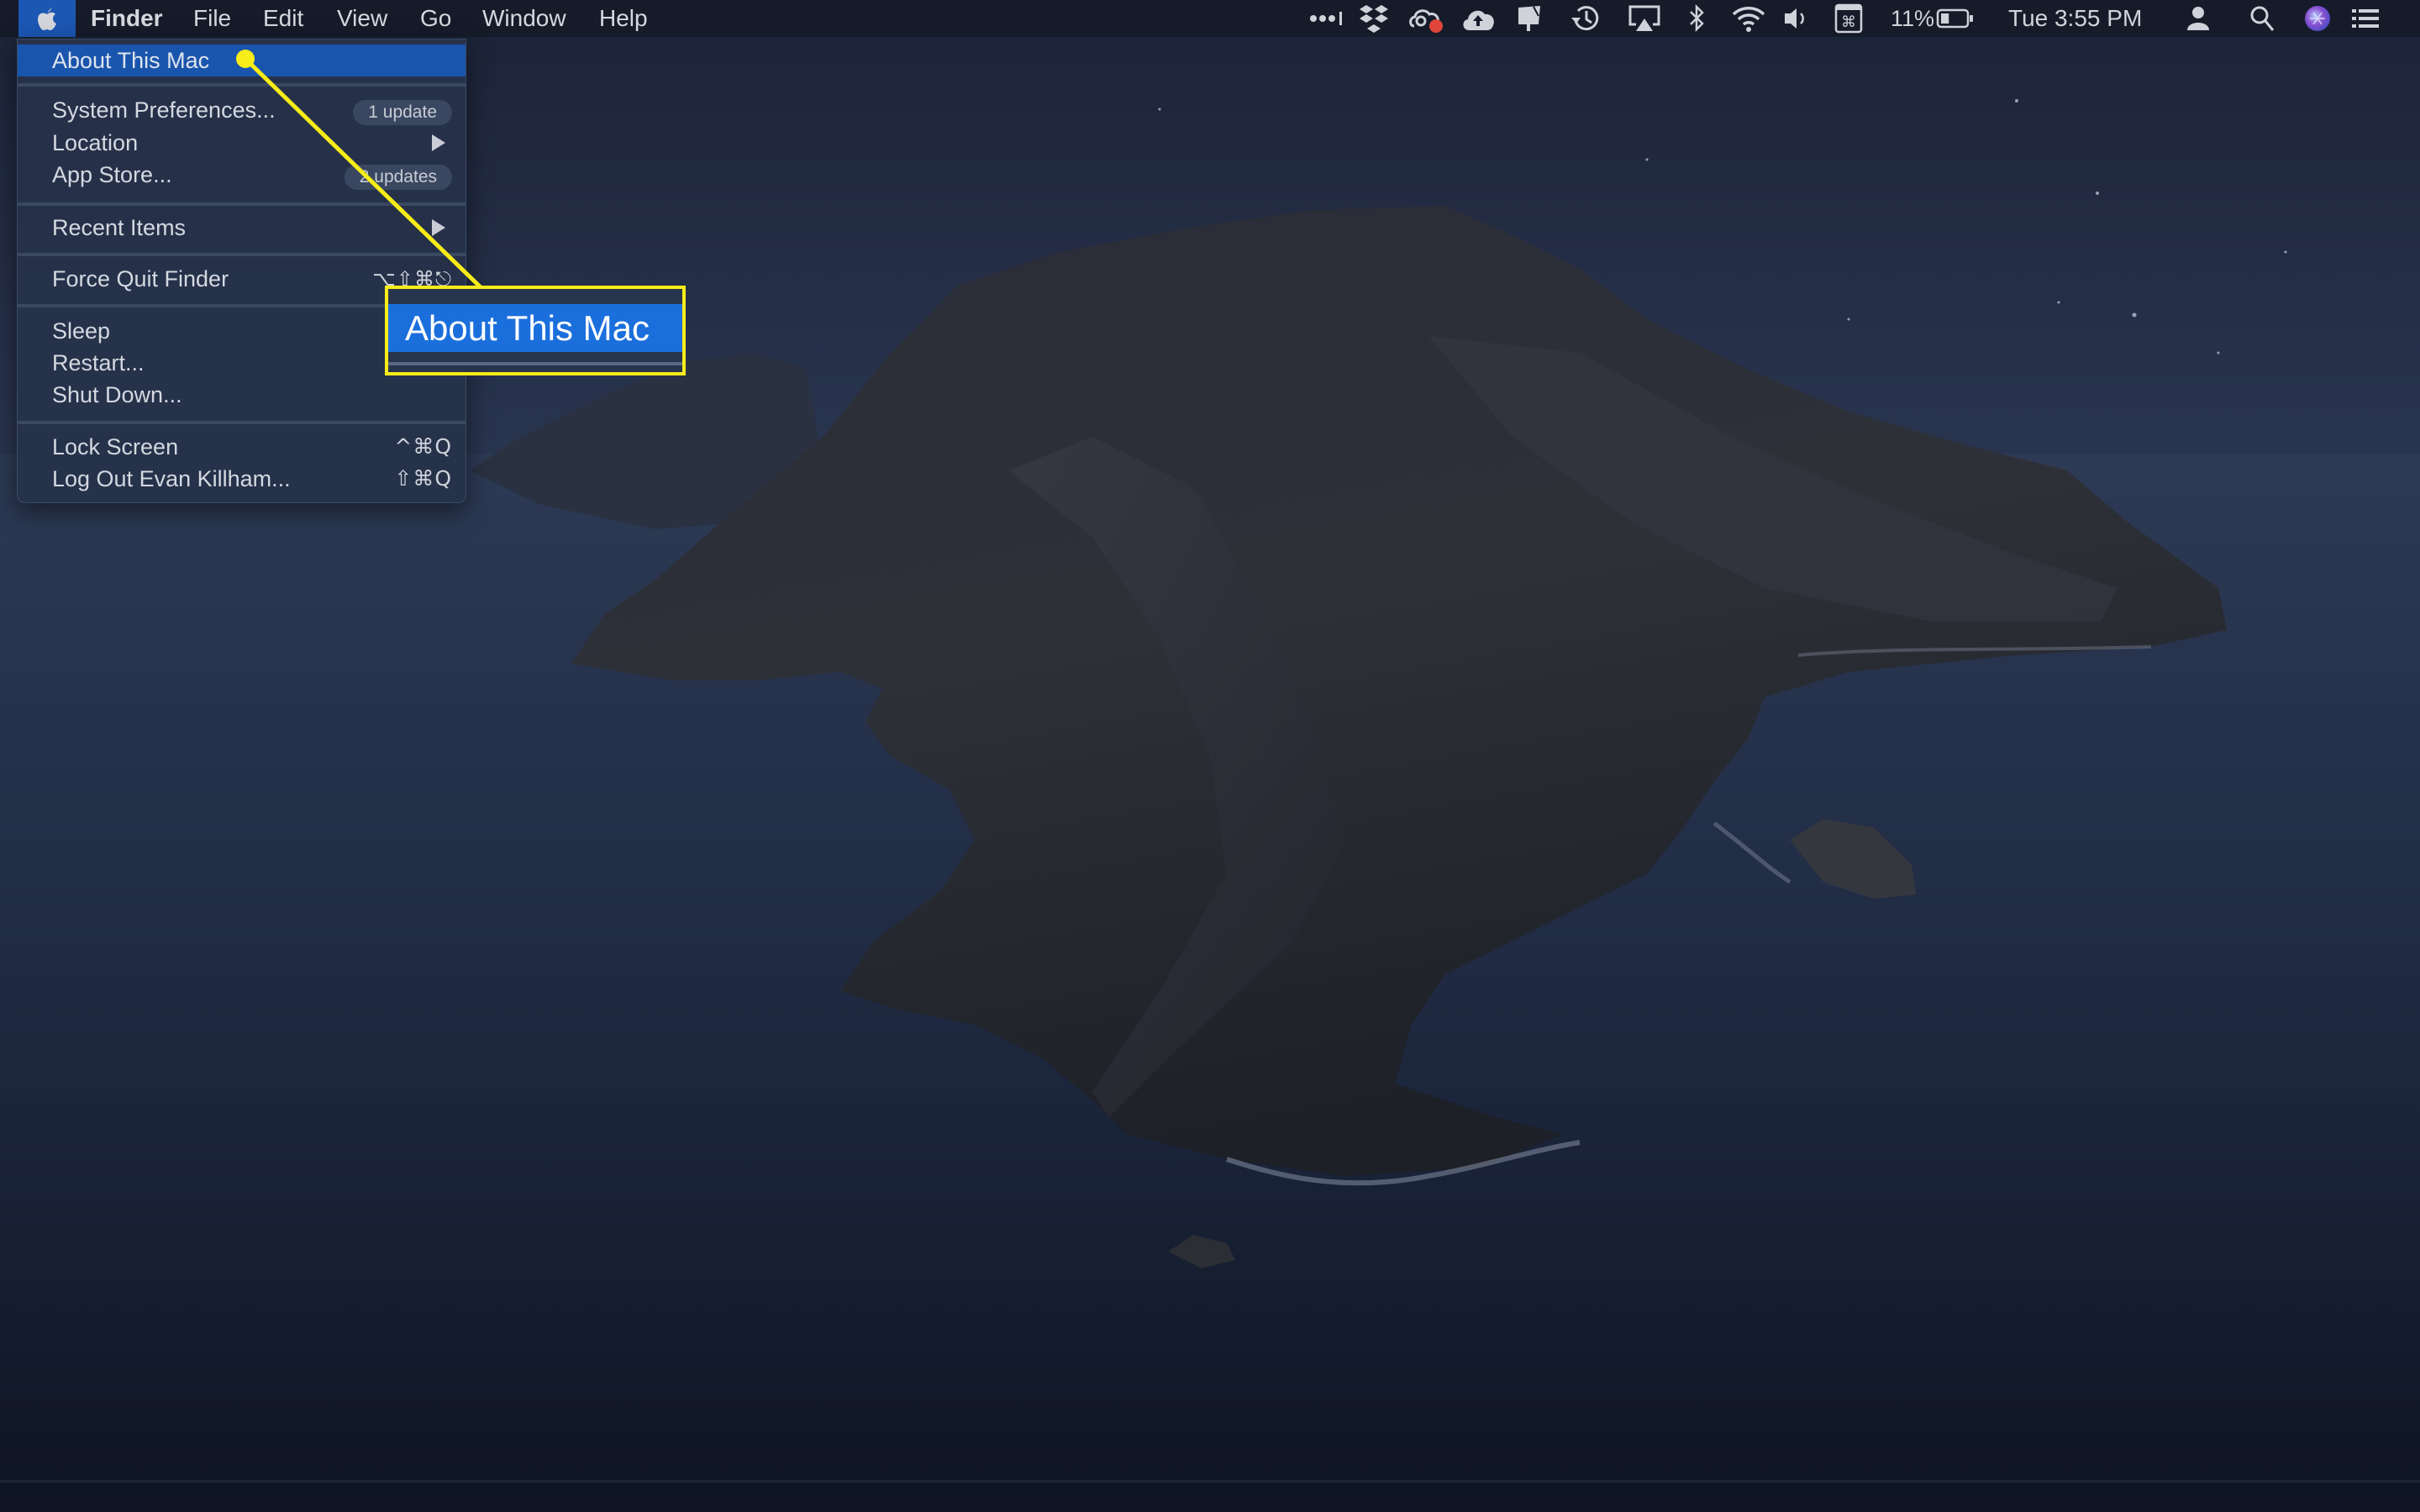  I want to click on update-badge: 1 update, so click(402, 112).